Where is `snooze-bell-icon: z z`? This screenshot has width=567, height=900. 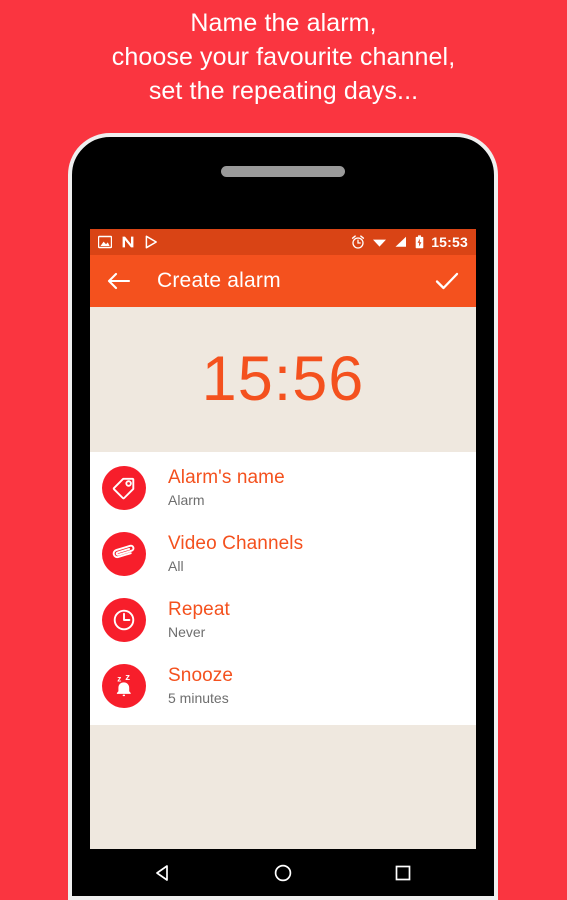
snooze-bell-icon: z z is located at coordinates (123, 684).